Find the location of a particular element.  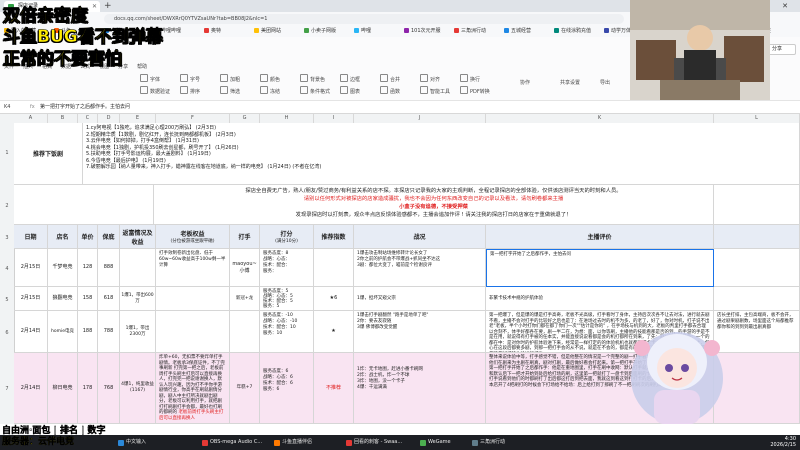

cell-price: 178 is located at coordinates (88, 388).